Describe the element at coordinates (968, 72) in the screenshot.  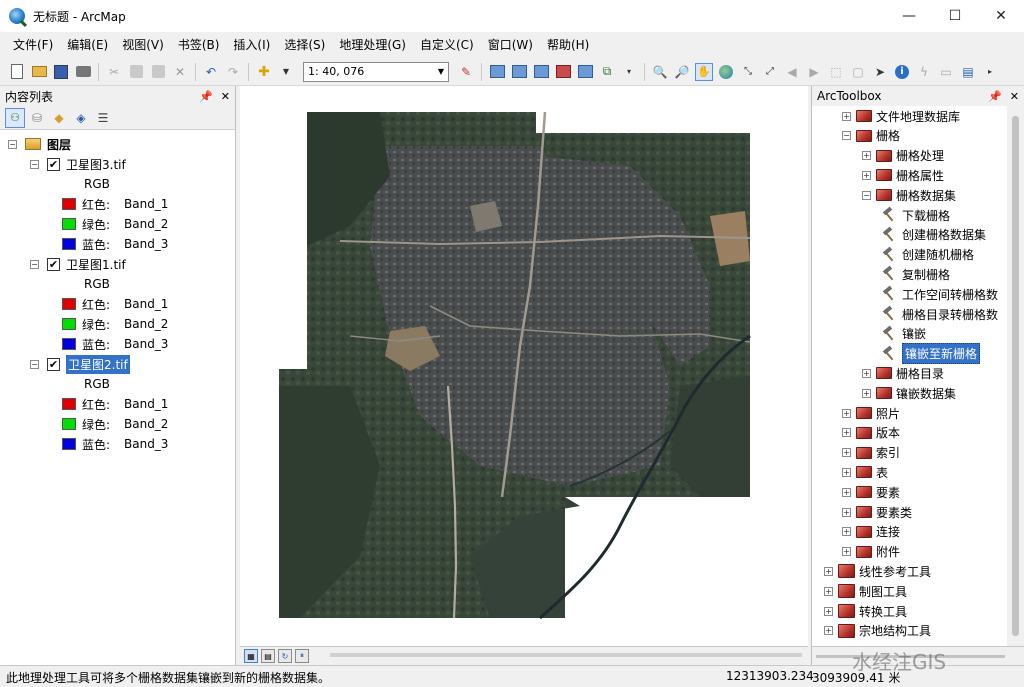
I see `measure-button: ▤` at that location.